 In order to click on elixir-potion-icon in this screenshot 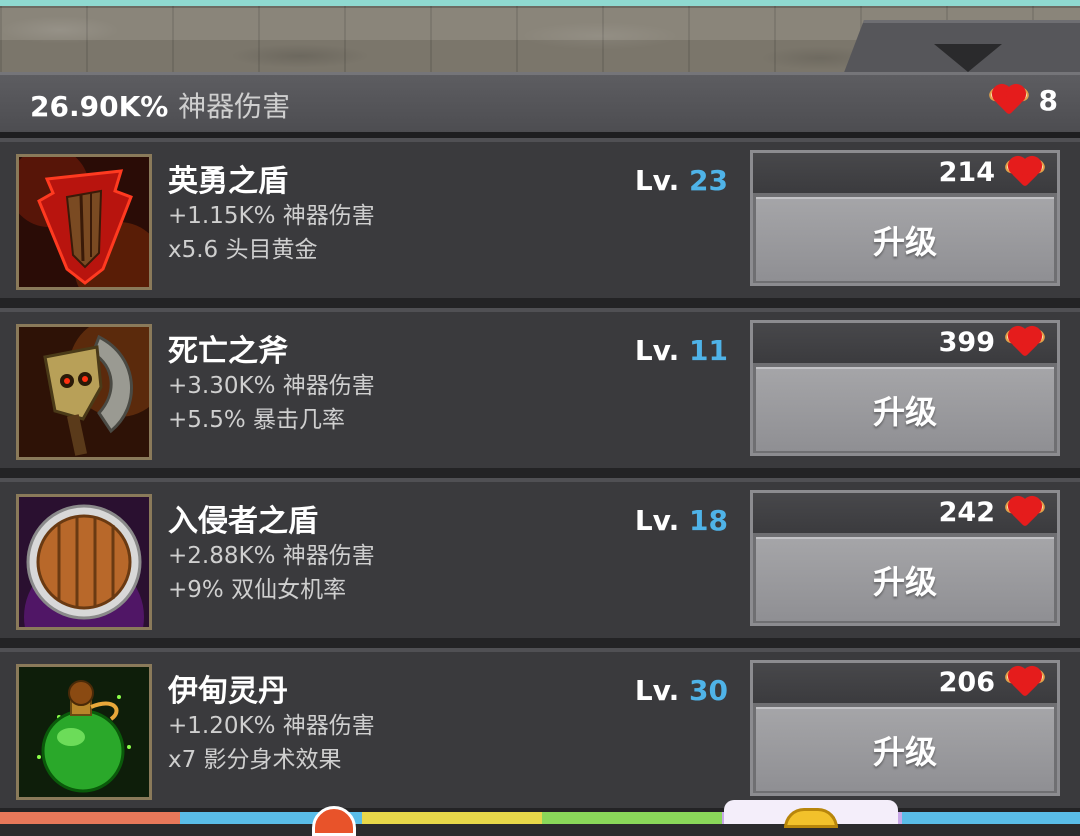, I will do `click(84, 732)`.